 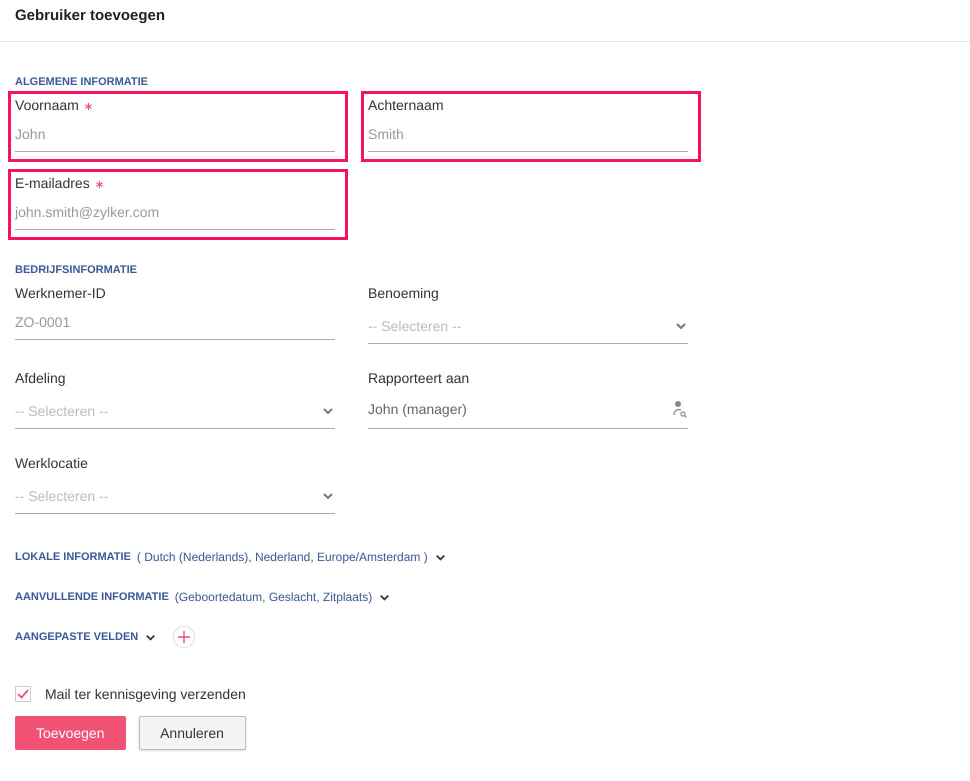 I want to click on section-heading: BEDRIJFSINFORMATIE, so click(x=76, y=270).